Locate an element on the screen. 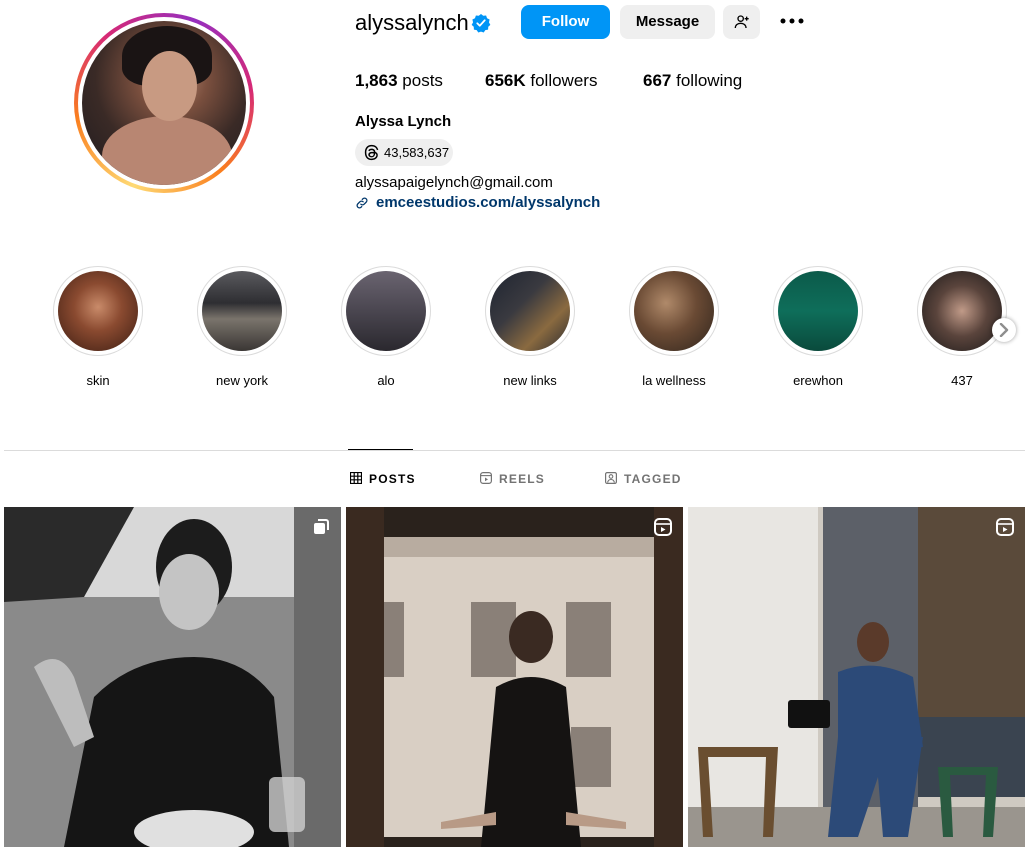 The height and width of the screenshot is (847, 1029). highlight-alo: alo is located at coordinates (386, 327).